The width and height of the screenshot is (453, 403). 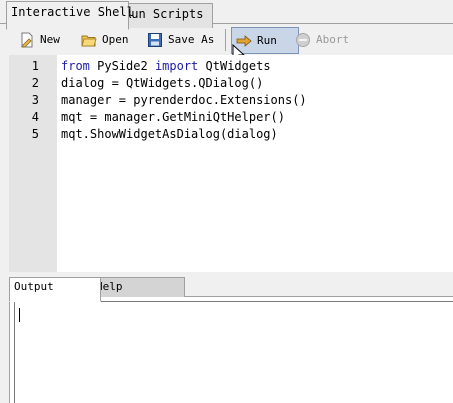 I want to click on open-button-label: Open, so click(x=115, y=39).